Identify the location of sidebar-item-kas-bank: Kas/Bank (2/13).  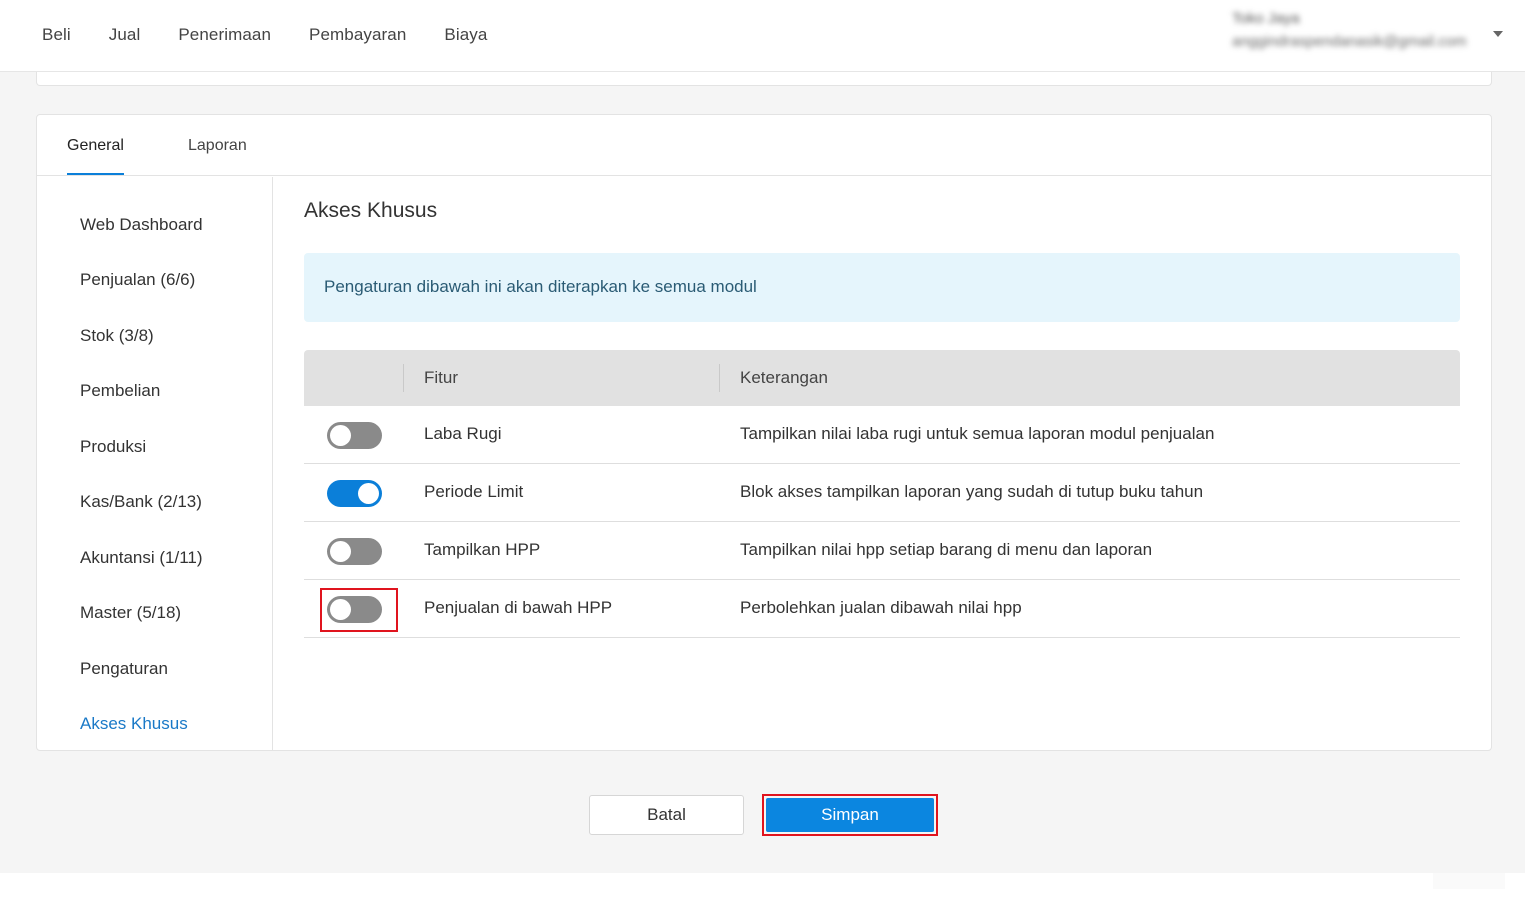
(141, 502).